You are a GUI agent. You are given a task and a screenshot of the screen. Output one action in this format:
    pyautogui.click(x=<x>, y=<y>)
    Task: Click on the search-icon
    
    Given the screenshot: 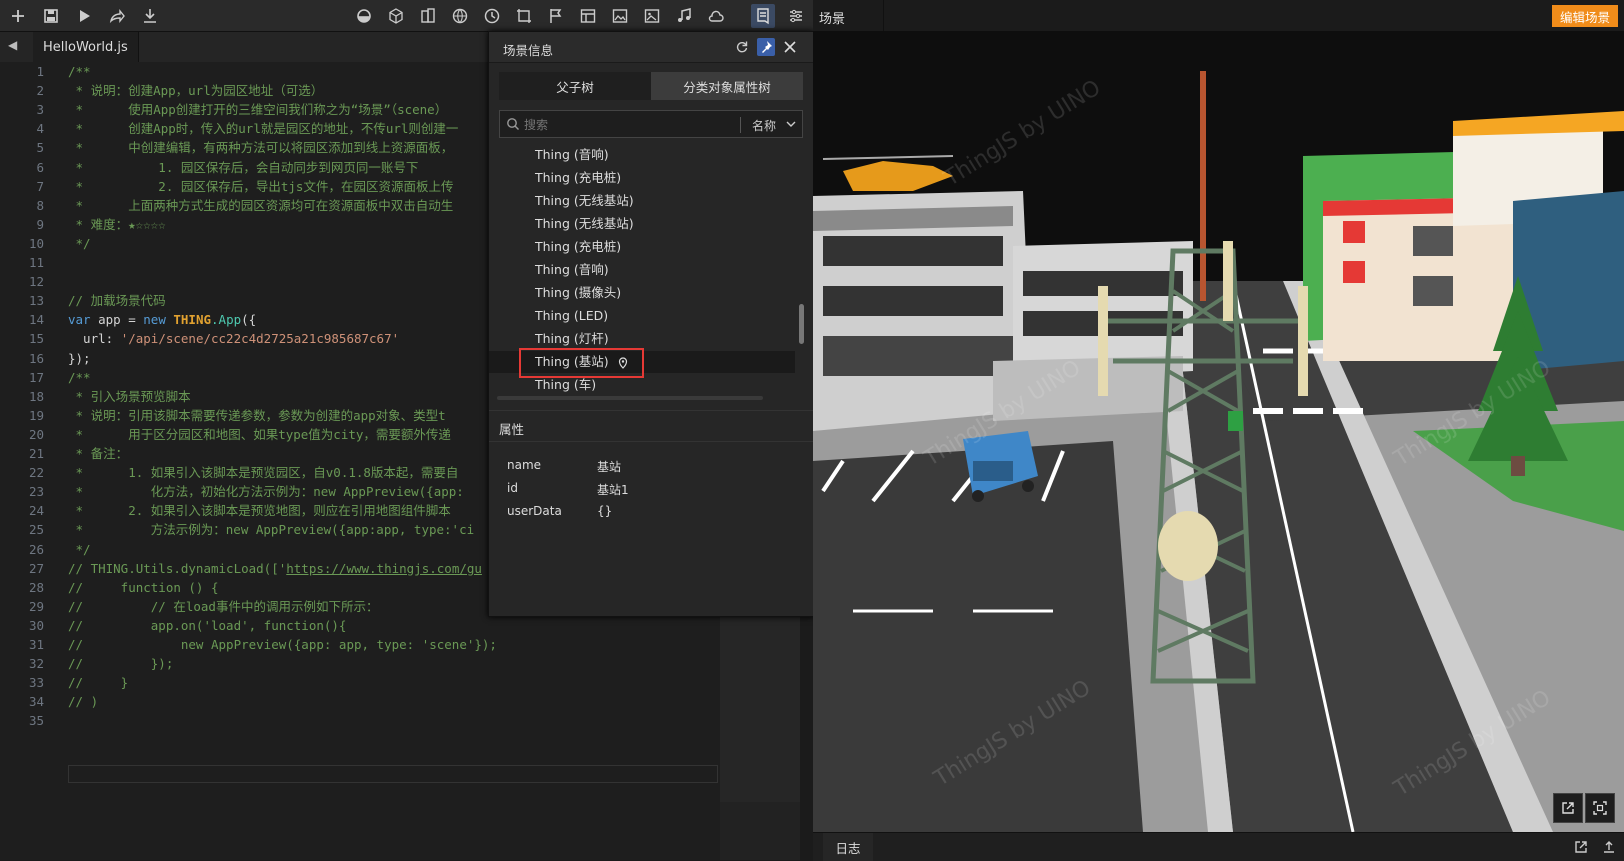 What is the action you would take?
    pyautogui.click(x=513, y=124)
    